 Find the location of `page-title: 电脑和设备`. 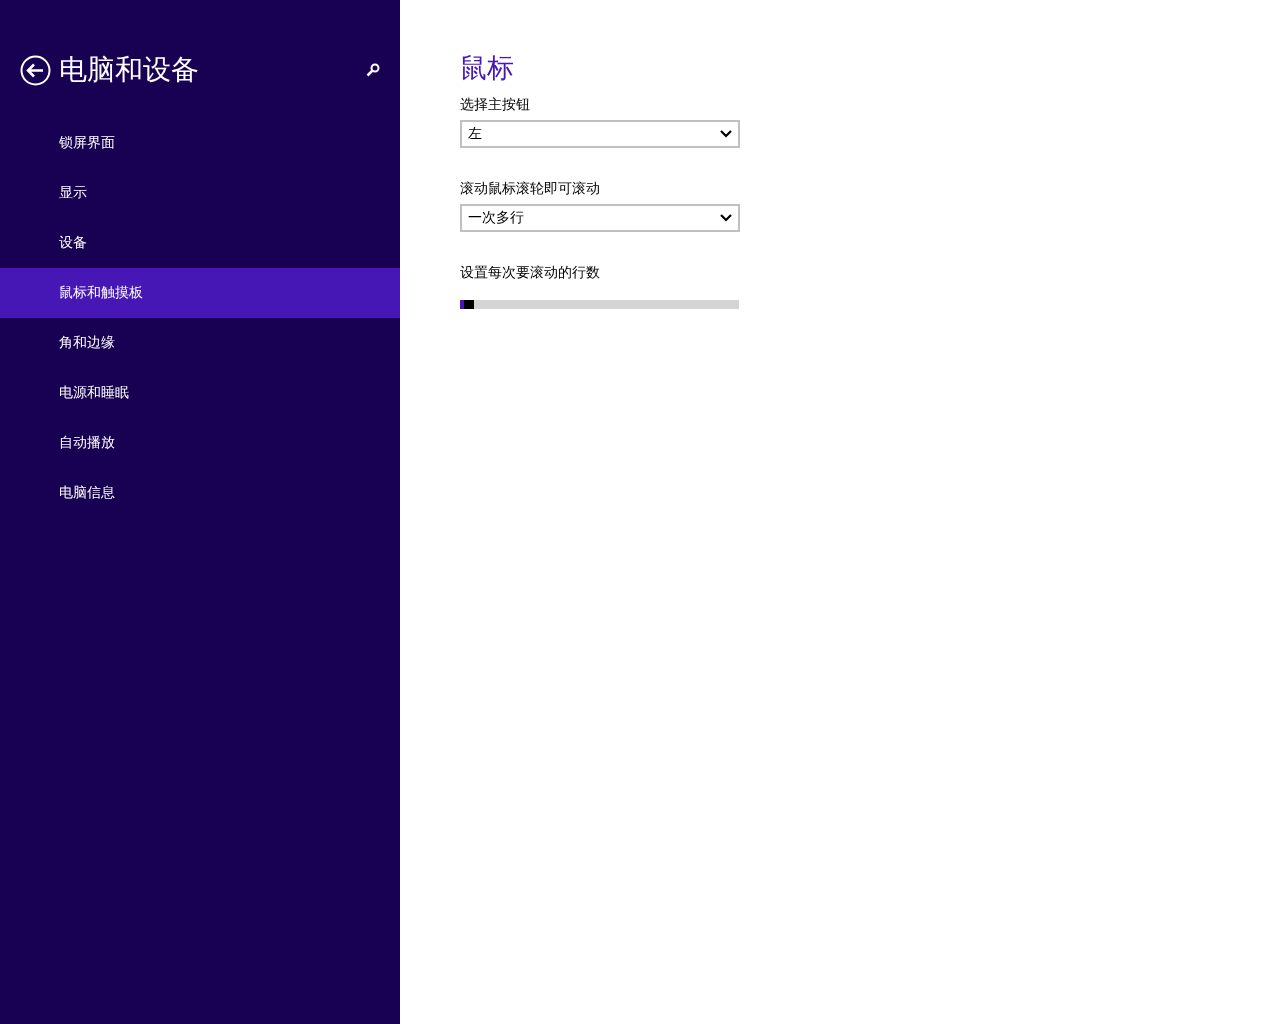

page-title: 电脑和设备 is located at coordinates (129, 70).